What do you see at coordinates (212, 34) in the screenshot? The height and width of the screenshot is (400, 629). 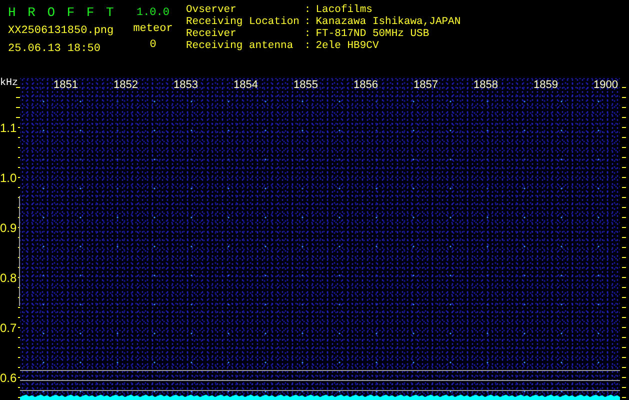 I see `info-label: Receiver` at bounding box center [212, 34].